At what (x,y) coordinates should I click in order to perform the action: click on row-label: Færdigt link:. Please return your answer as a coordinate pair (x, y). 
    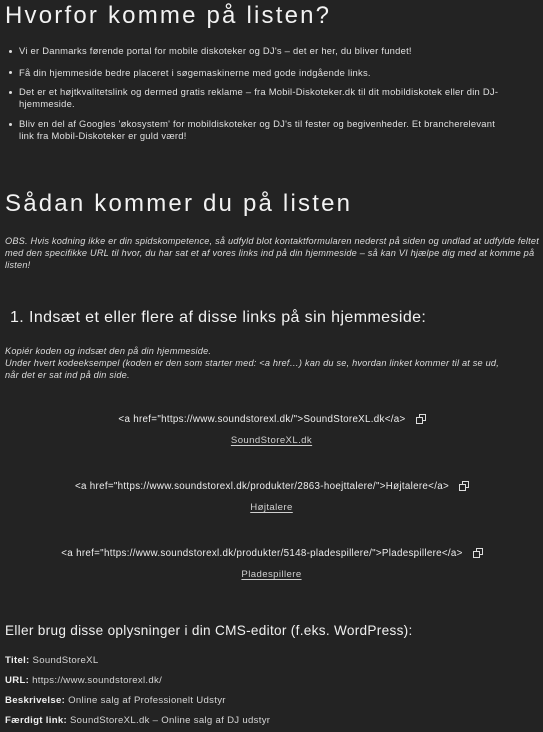
    Looking at the image, I should click on (36, 720).